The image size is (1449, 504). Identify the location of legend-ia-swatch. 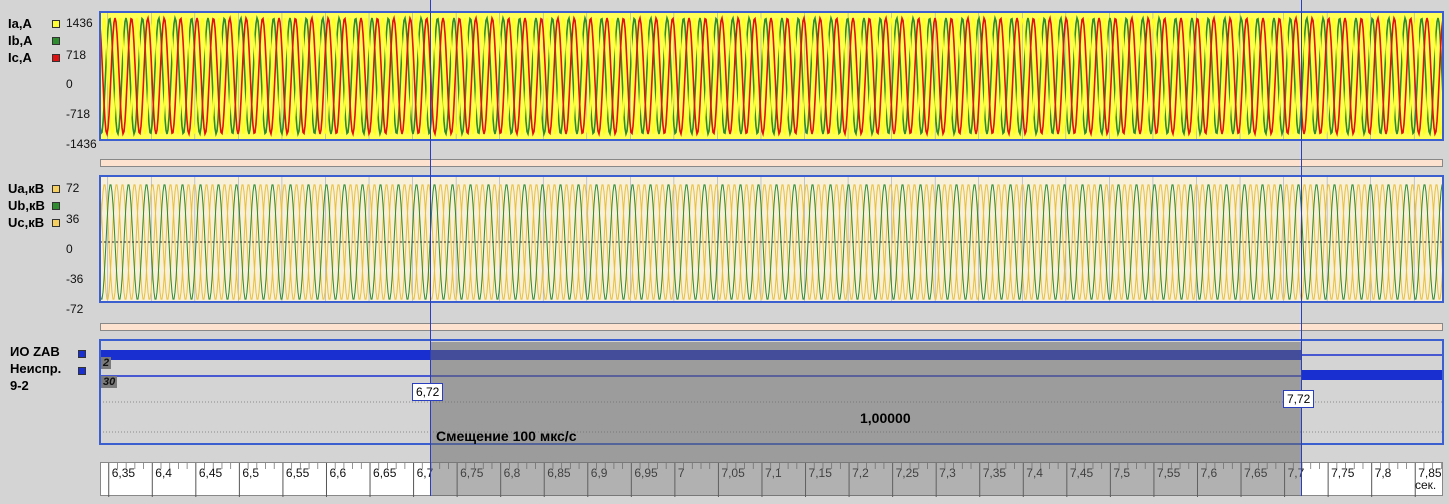
(56, 24).